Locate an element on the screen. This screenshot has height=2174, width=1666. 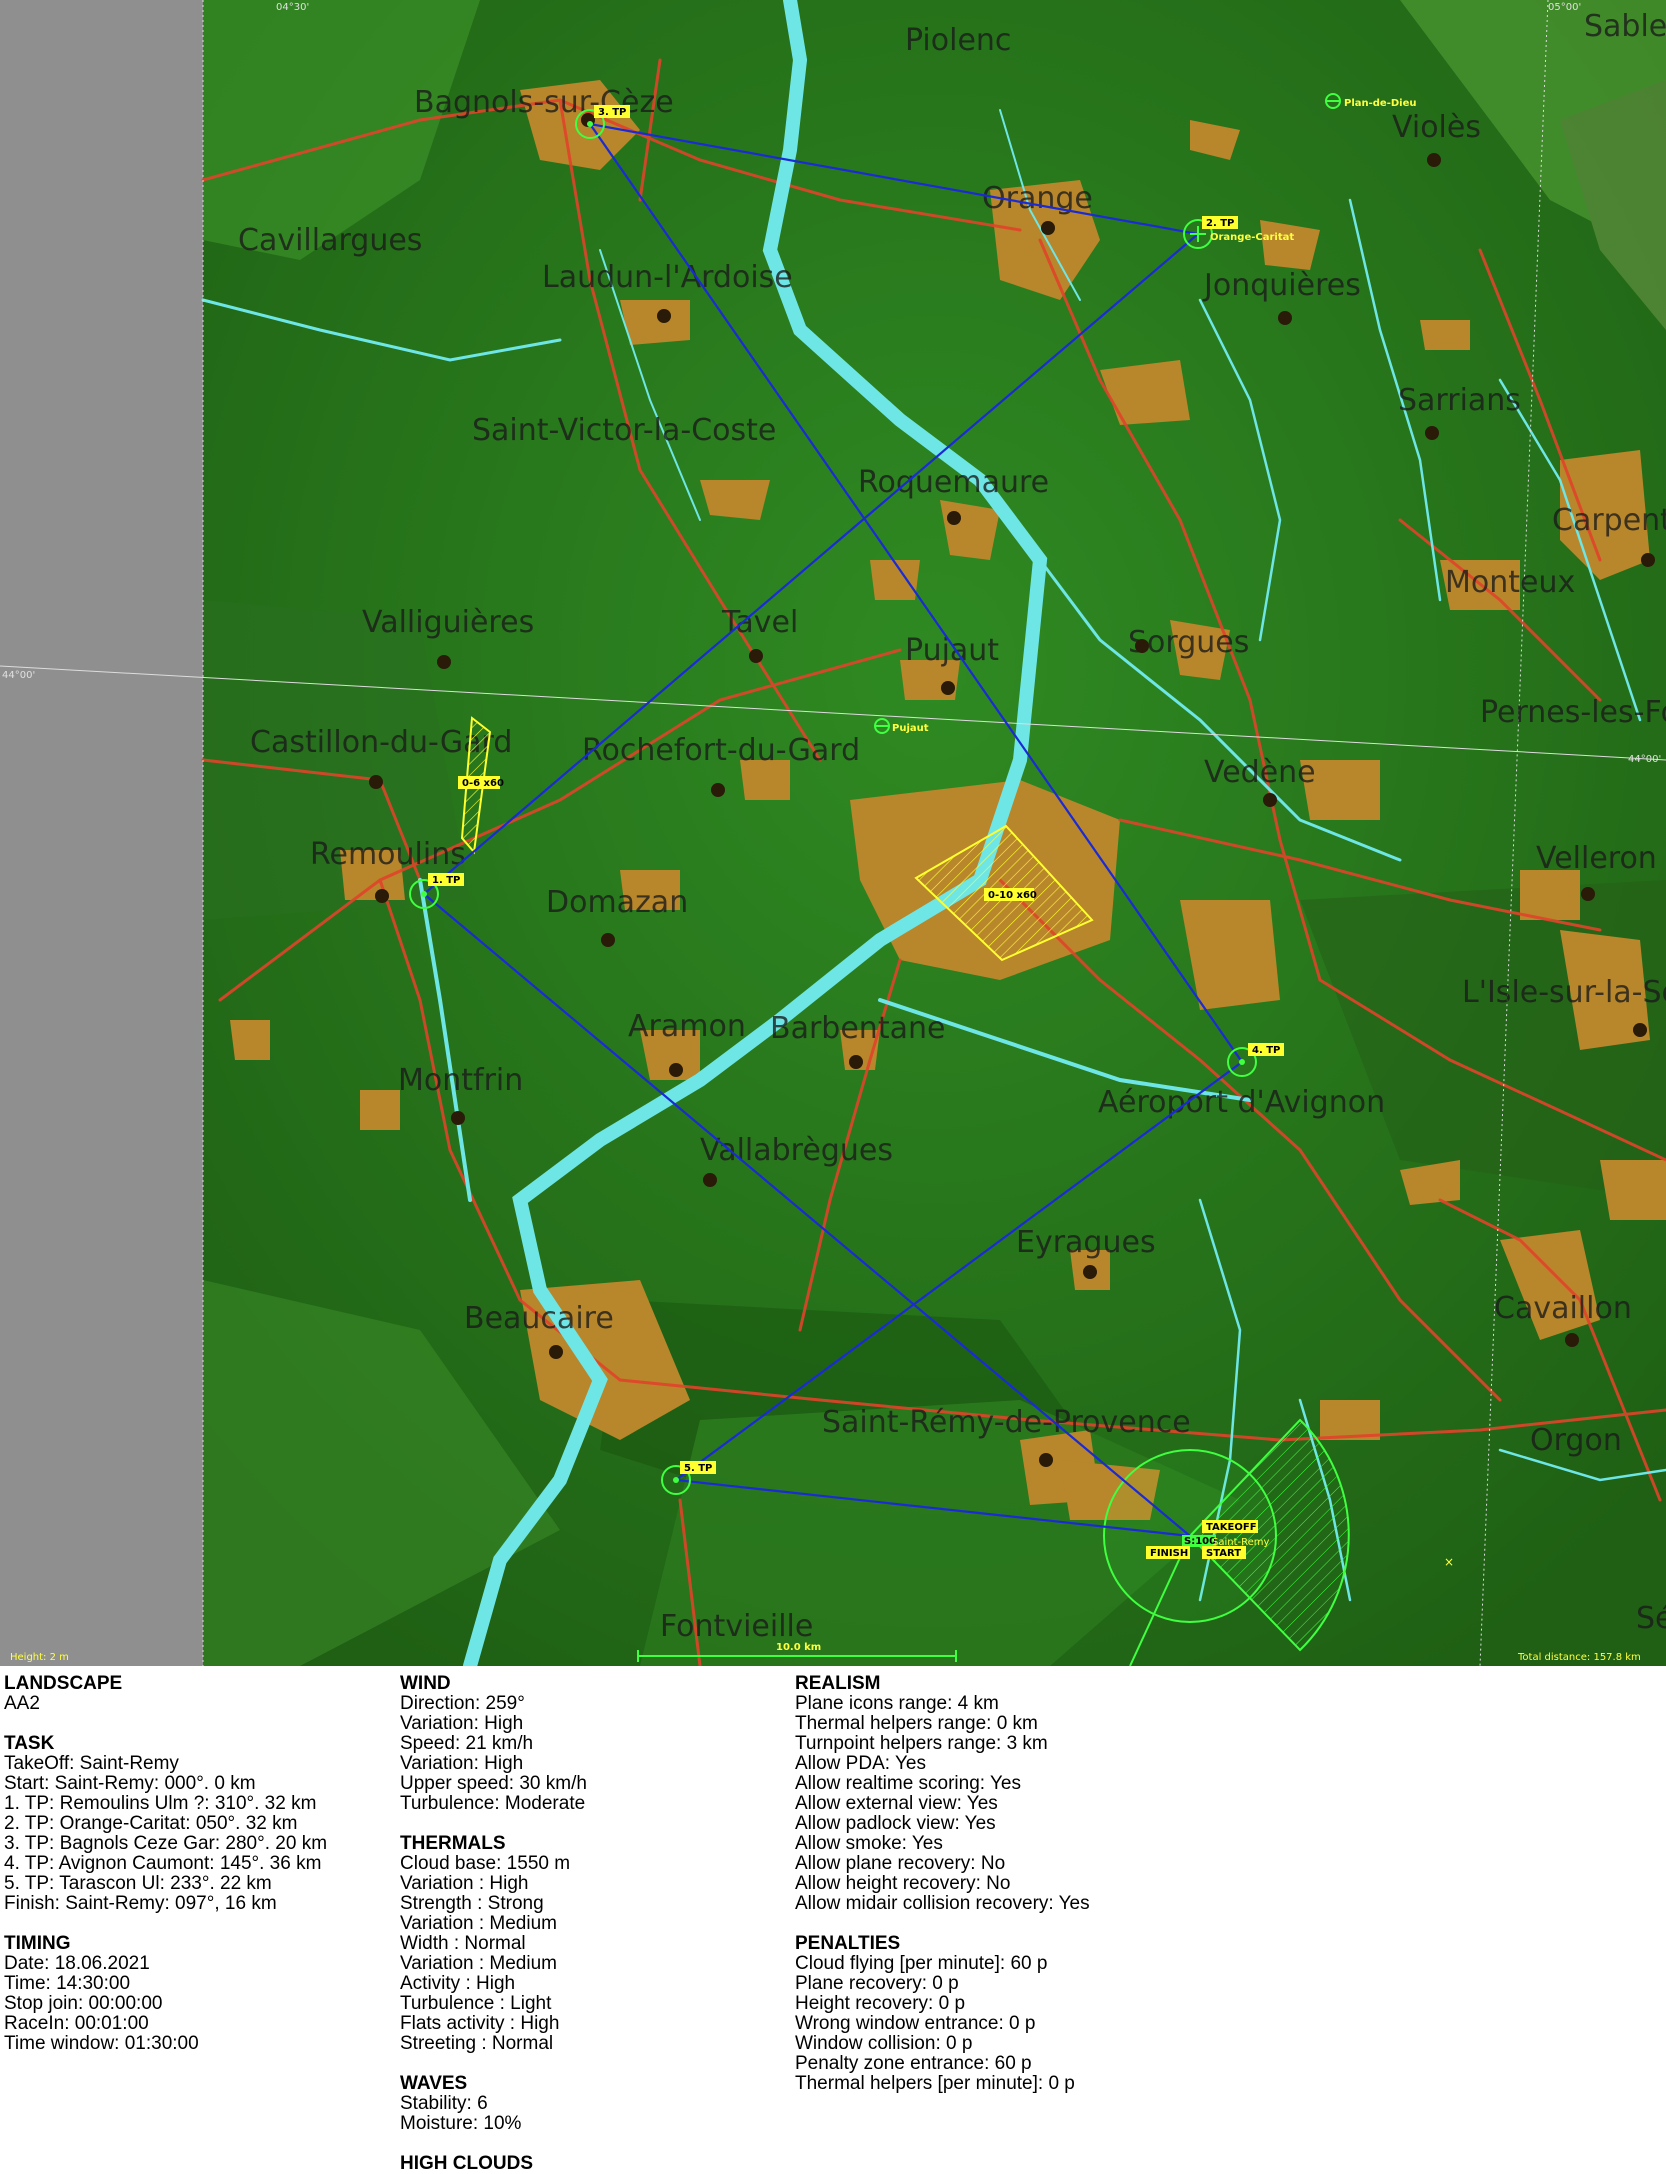
lon-label-right: 05°00' is located at coordinates (1564, 7).